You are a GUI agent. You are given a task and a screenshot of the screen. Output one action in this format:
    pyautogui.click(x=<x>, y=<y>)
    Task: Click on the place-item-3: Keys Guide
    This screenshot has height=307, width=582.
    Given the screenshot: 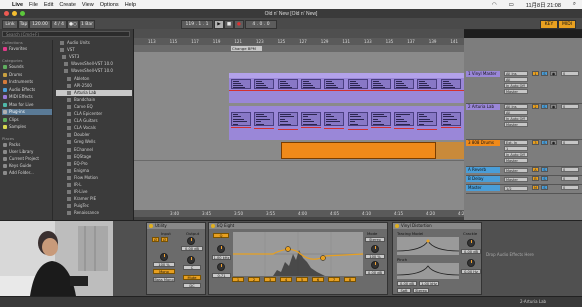 What is the action you would take?
    pyautogui.click(x=27, y=166)
    